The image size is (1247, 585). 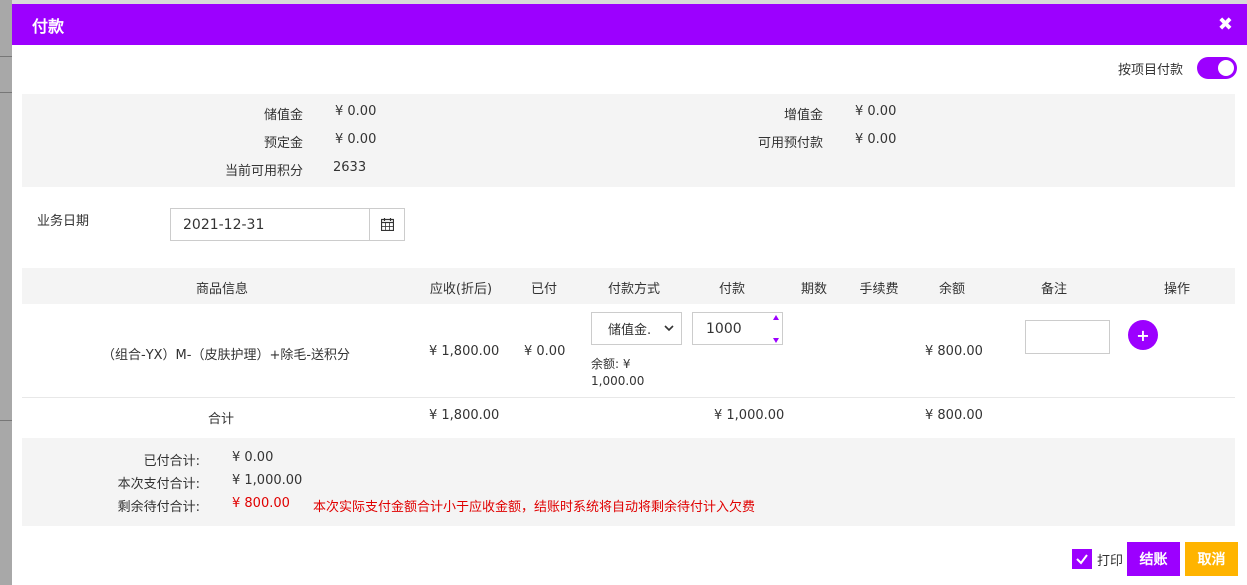 I want to click on print-checkbox, so click(x=1082, y=559).